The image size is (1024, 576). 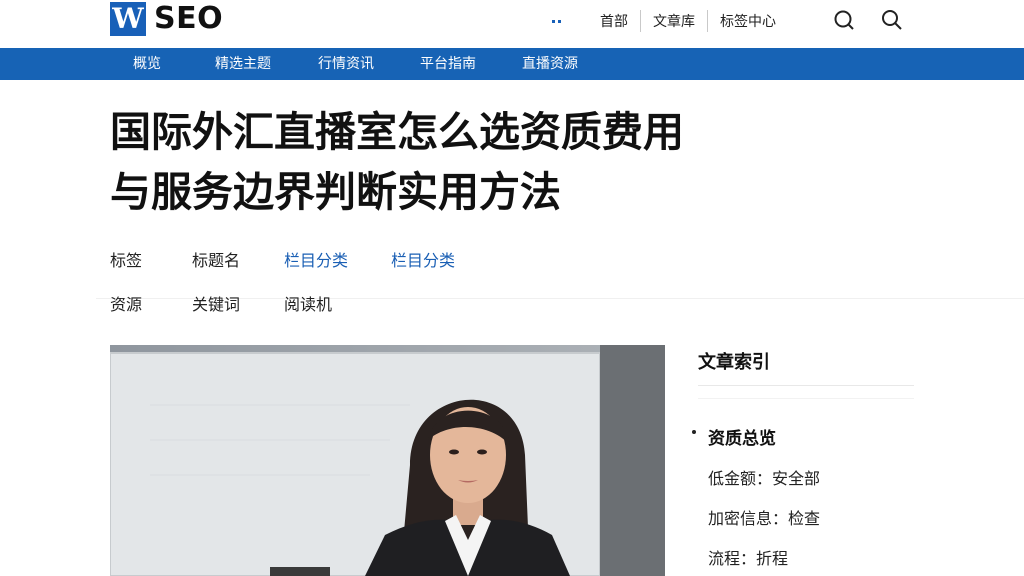 What do you see at coordinates (734, 362) in the screenshot?
I see `sidebar-title: 文章索引` at bounding box center [734, 362].